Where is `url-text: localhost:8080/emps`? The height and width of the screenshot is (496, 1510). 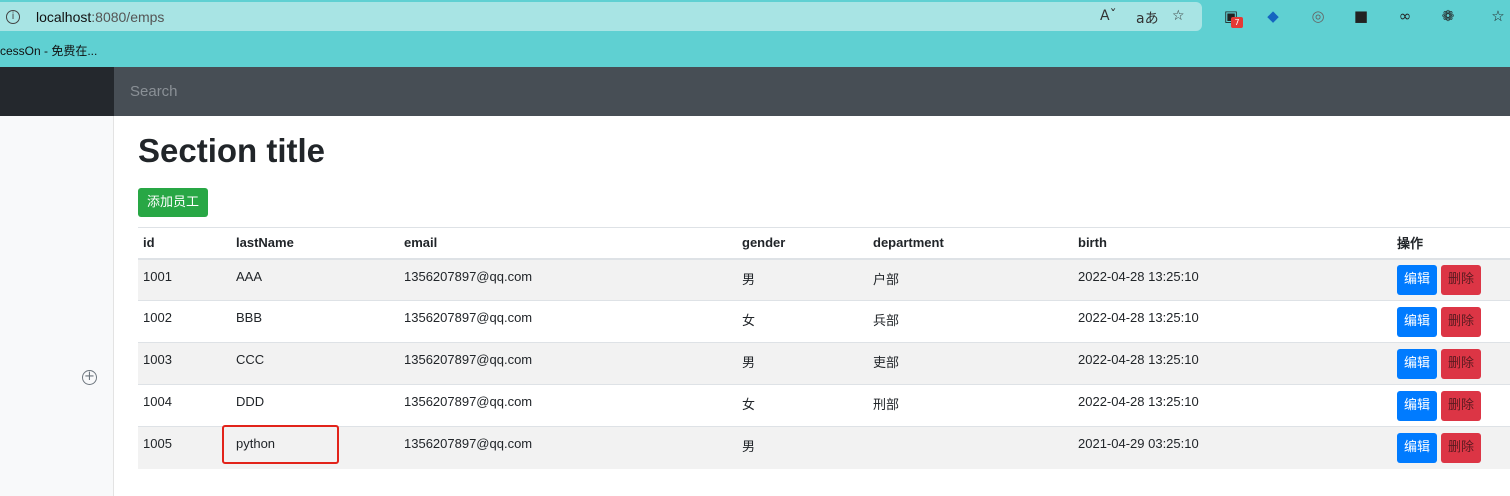
url-text: localhost:8080/emps is located at coordinates (100, 17).